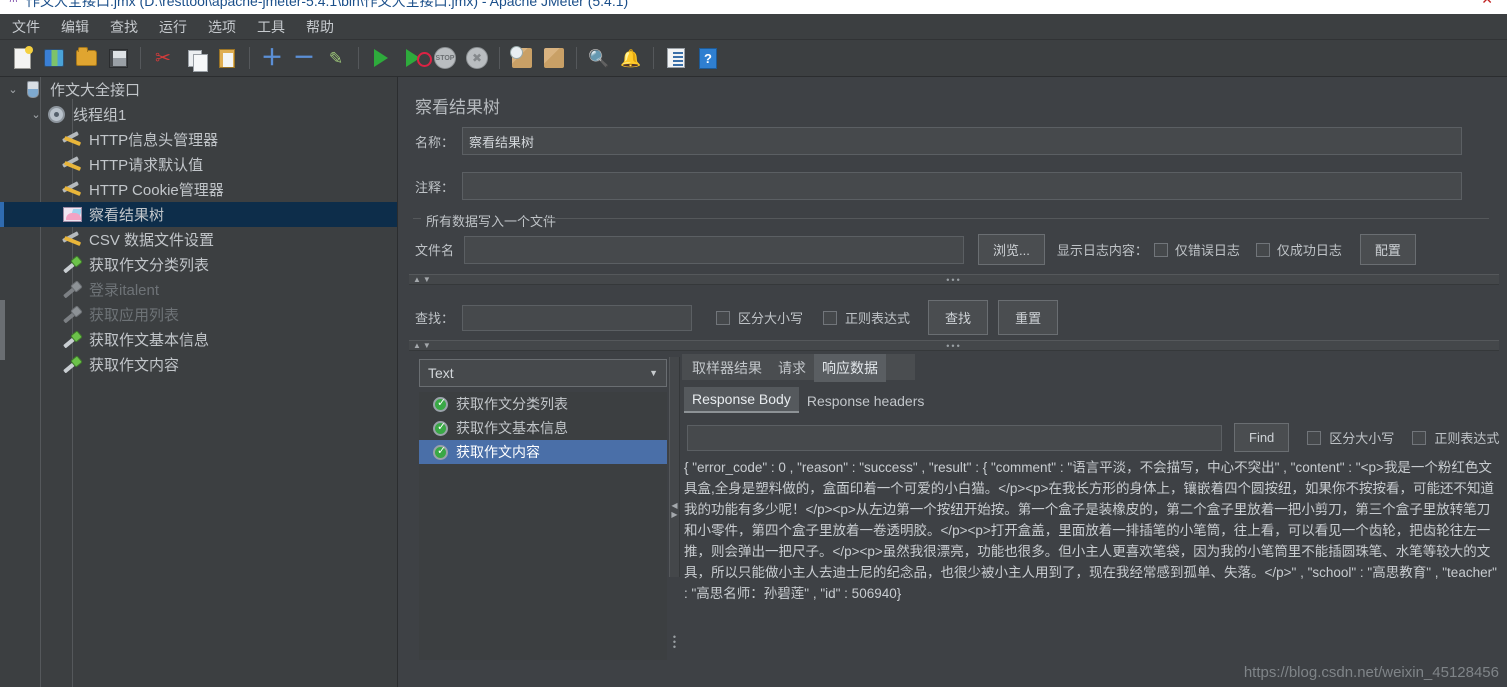  Describe the element at coordinates (222, 27) in the screenshot. I see `menu-options: 选项` at that location.